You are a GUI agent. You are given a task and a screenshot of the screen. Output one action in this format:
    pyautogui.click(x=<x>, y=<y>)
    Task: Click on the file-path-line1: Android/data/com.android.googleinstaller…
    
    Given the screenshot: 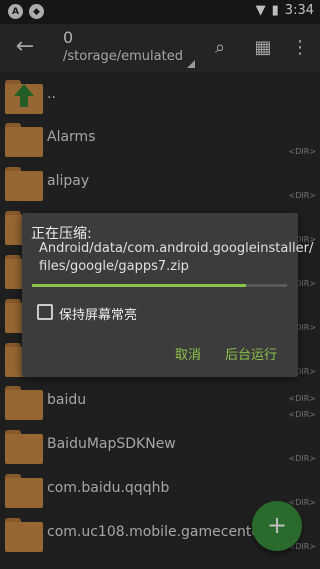 What is the action you would take?
    pyautogui.click(x=176, y=248)
    